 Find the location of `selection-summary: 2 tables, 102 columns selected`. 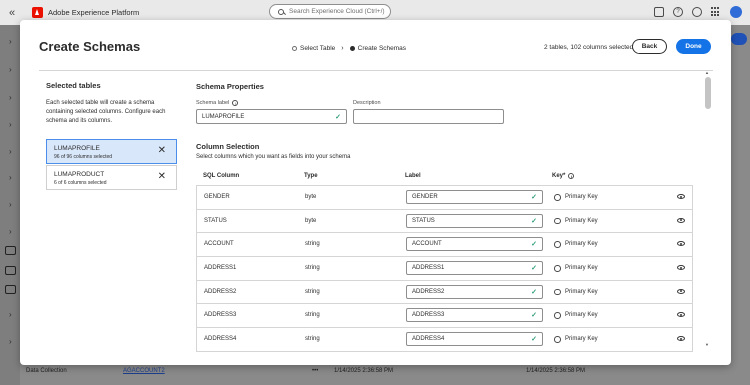

selection-summary: 2 tables, 102 columns selected is located at coordinates (589, 47).